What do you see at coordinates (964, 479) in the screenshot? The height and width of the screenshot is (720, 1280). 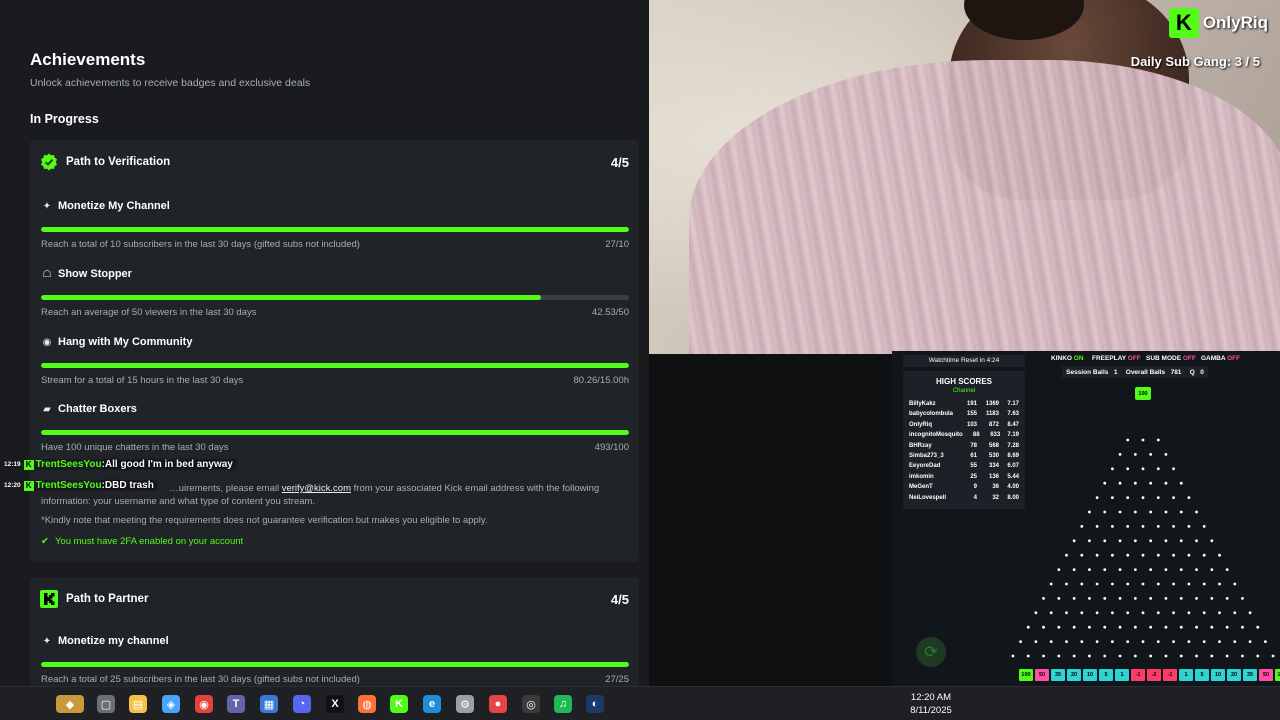 I see `high-score-row: imkomin 25 136 5.44` at bounding box center [964, 479].